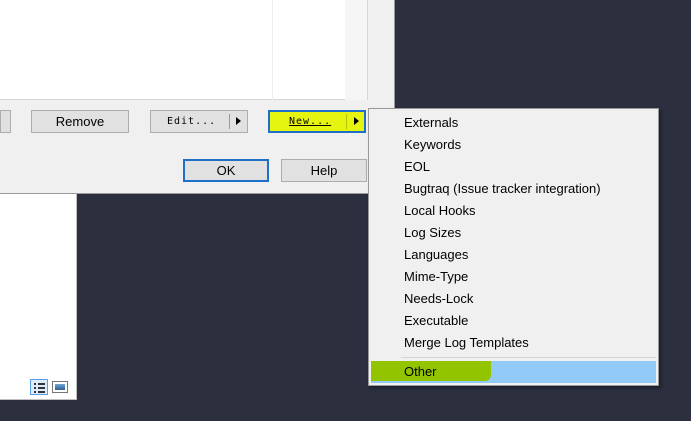 The height and width of the screenshot is (421, 691). What do you see at coordinates (513, 321) in the screenshot?
I see `menu-item-executable: Executable` at bounding box center [513, 321].